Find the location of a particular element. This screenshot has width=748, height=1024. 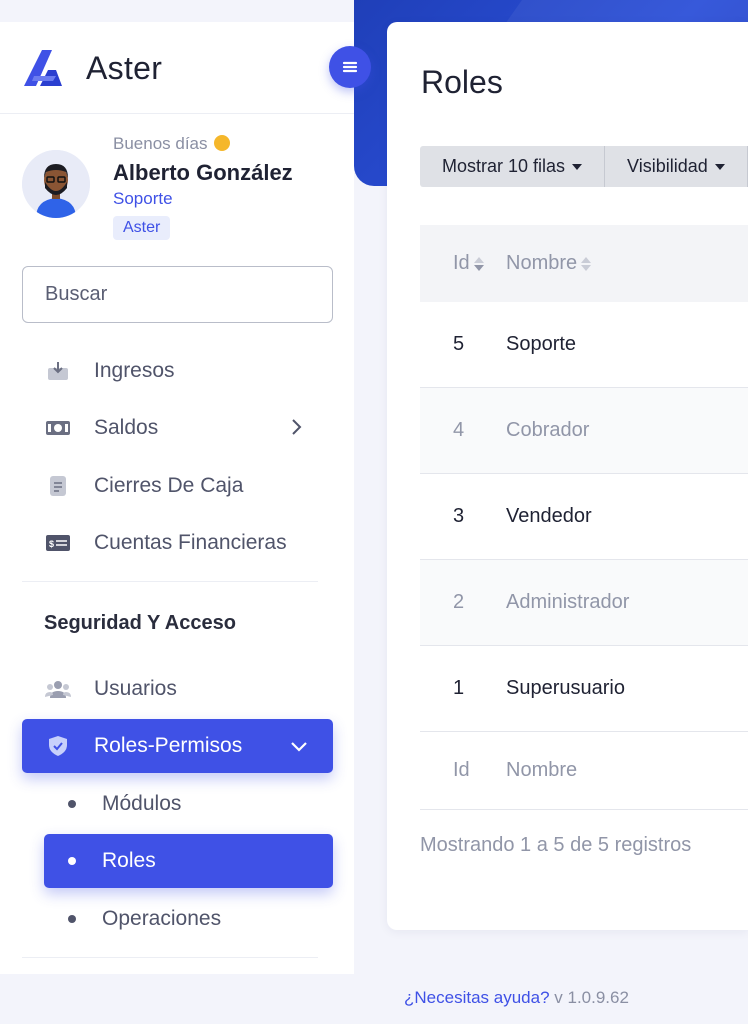

brand: Aster is located at coordinates (177, 68).